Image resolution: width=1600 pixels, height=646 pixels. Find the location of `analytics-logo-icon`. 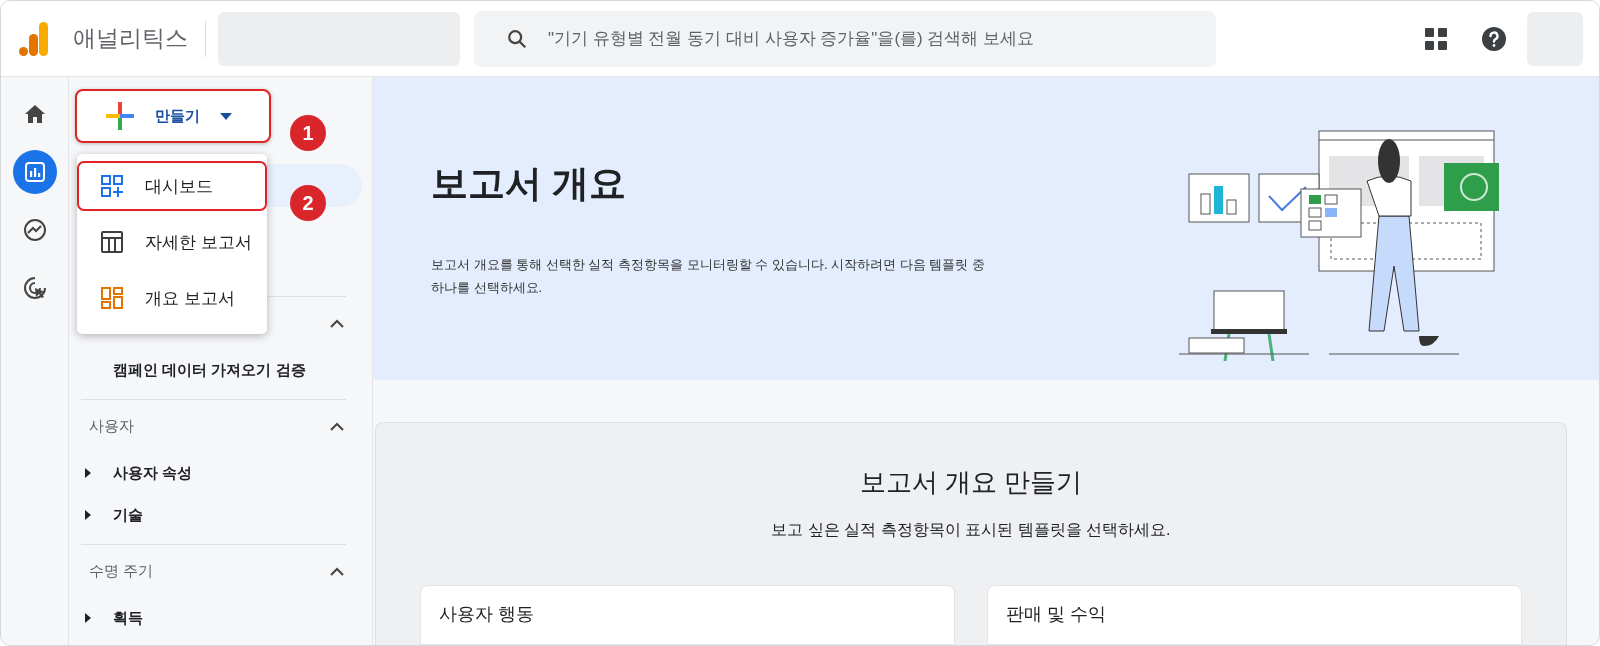

analytics-logo-icon is located at coordinates (34, 38).